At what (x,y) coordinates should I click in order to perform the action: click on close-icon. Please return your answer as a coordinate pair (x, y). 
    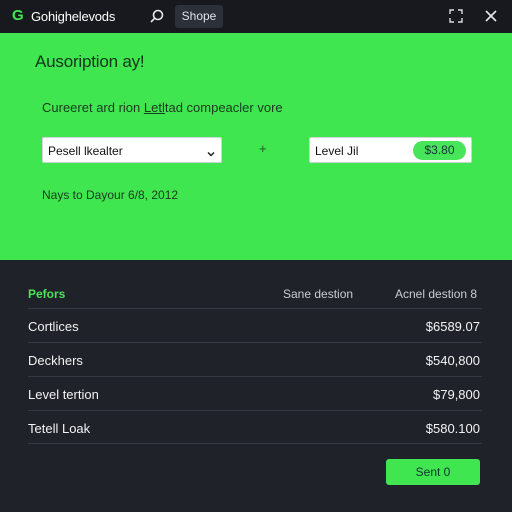
    Looking at the image, I should click on (491, 16).